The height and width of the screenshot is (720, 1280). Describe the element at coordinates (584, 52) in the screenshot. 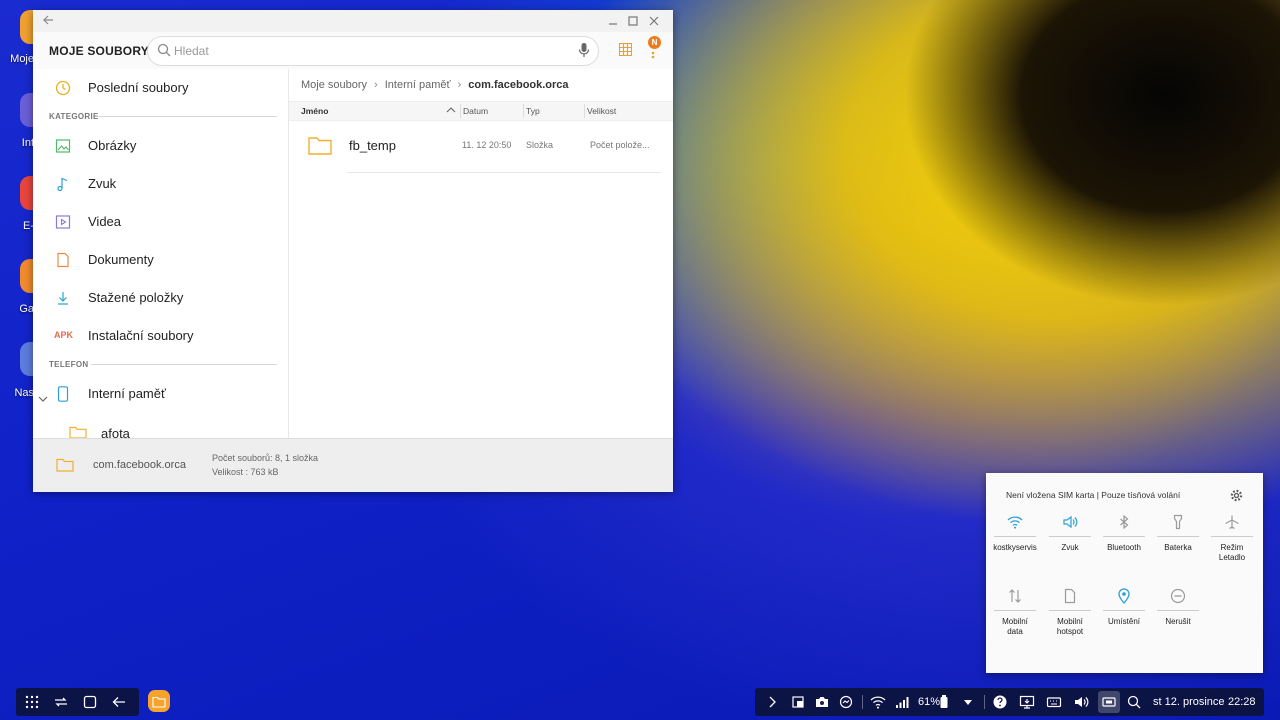

I see `microphone-icon` at that location.